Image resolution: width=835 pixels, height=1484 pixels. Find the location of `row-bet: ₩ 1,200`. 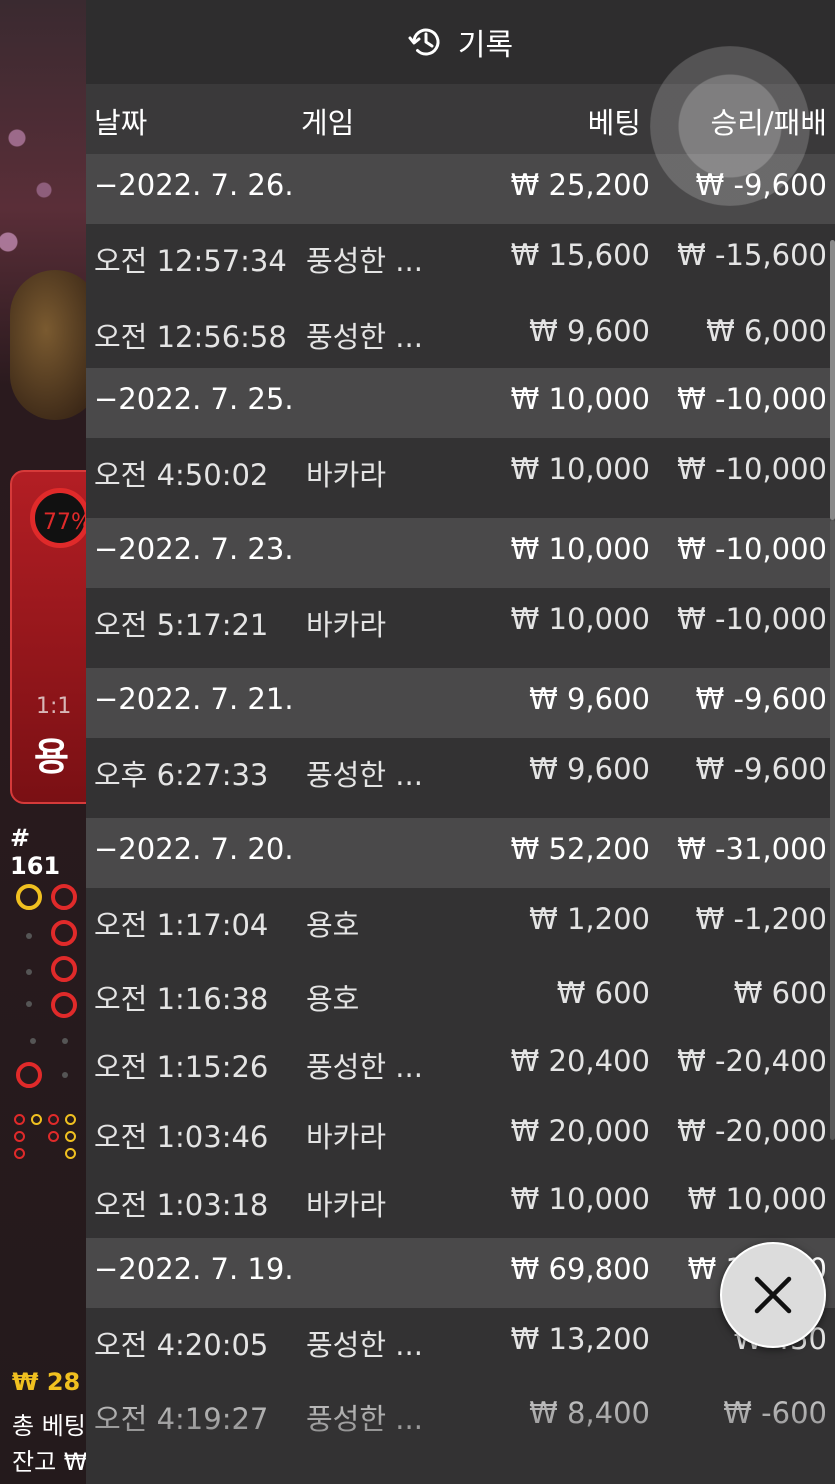

row-bet: ₩ 1,200 is located at coordinates (589, 919).